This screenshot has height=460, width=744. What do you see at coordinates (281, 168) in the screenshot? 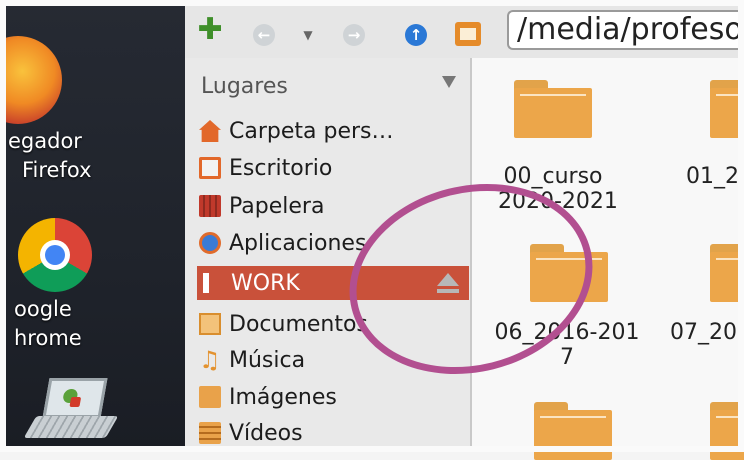
I see `sidebar-item-label: Escritorio` at bounding box center [281, 168].